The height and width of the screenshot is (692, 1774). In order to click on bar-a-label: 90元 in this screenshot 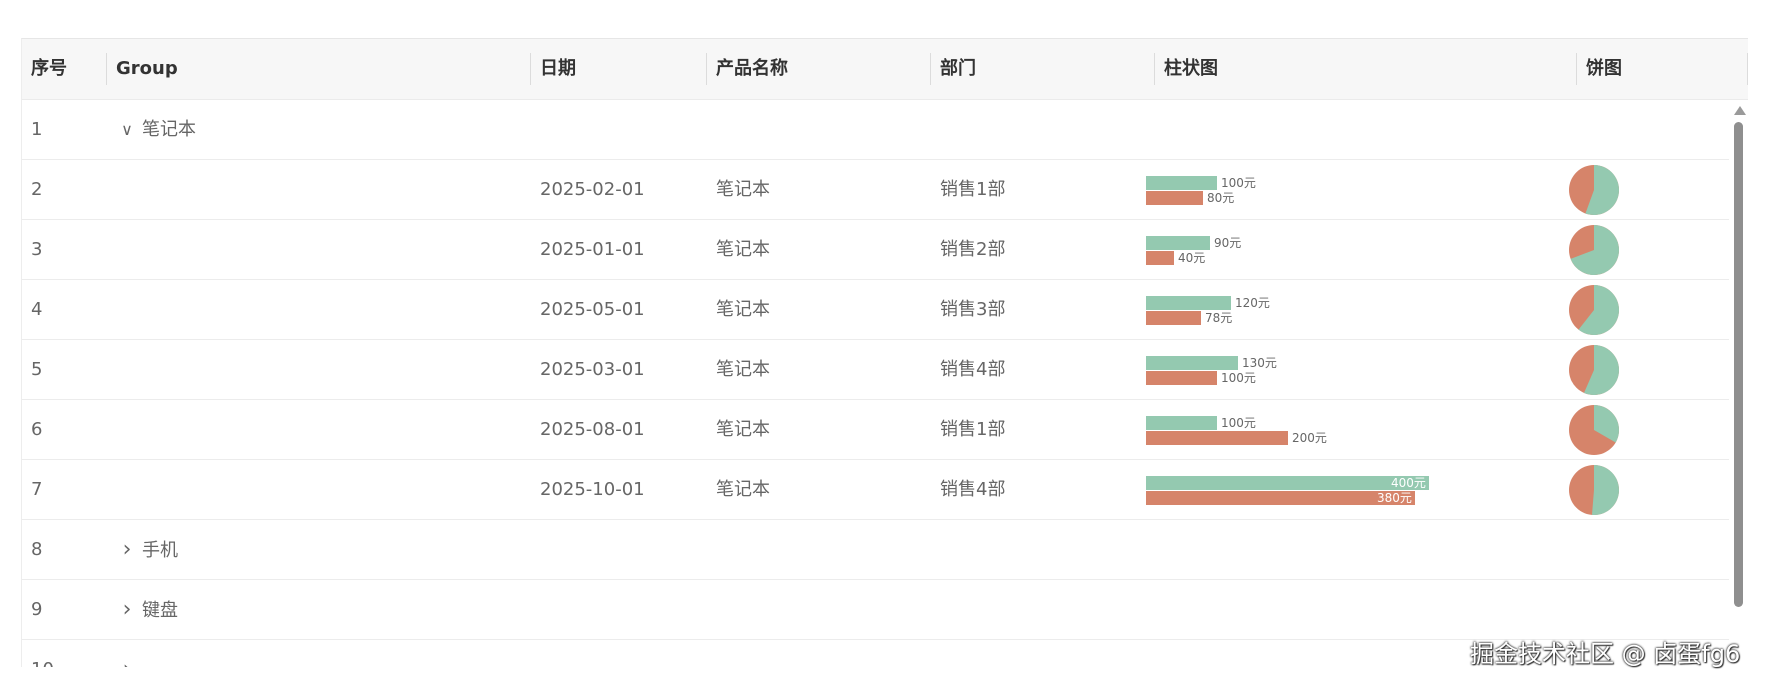, I will do `click(1228, 243)`.